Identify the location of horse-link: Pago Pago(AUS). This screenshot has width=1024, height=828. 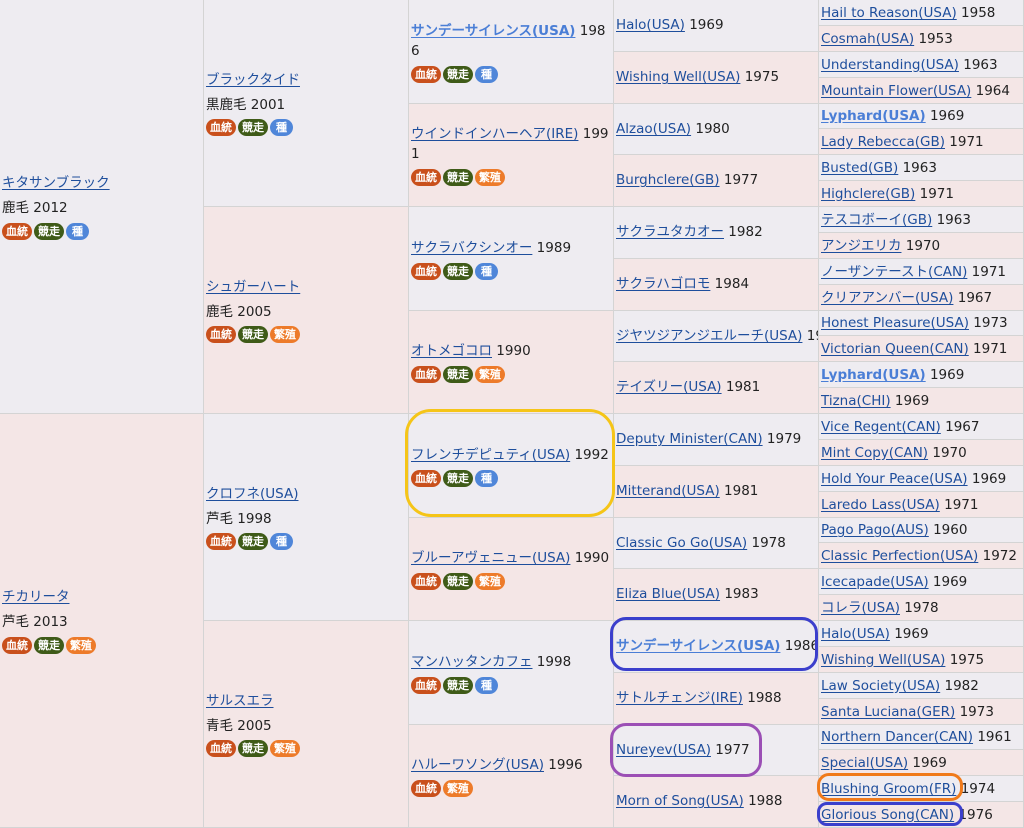
(875, 530).